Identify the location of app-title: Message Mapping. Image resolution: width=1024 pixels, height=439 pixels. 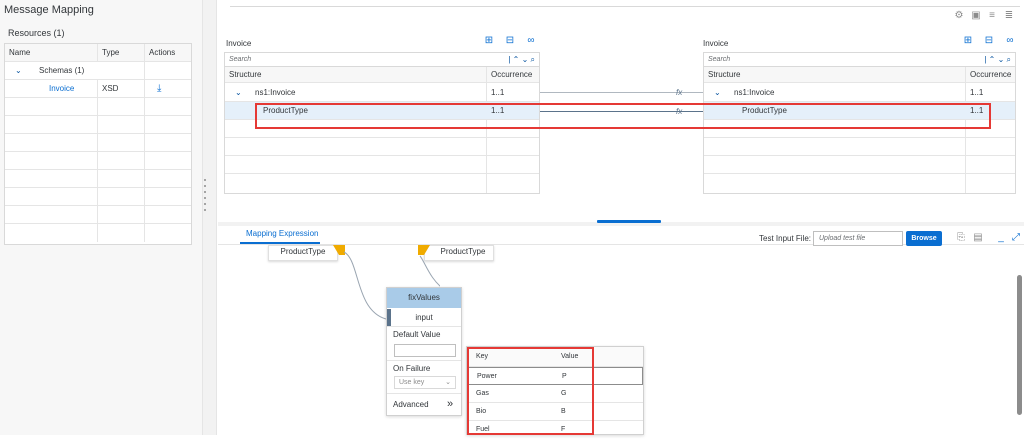
(49, 10).